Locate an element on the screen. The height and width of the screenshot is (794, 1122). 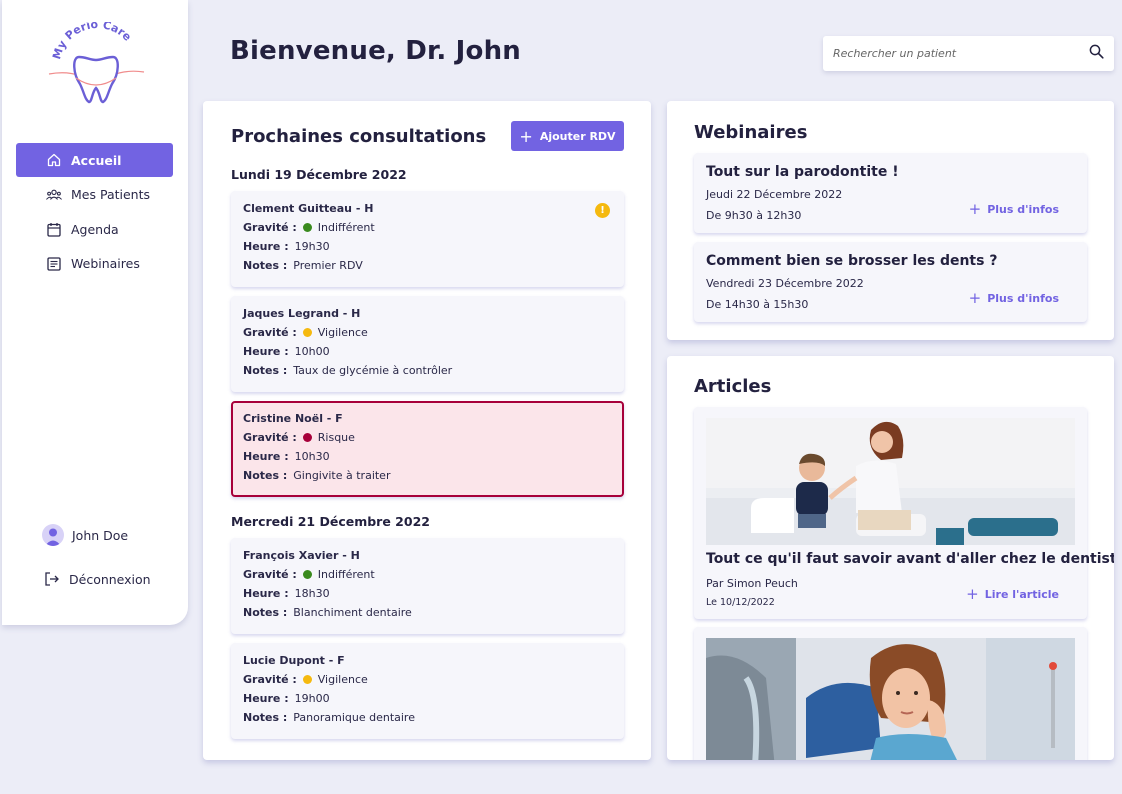
patient-name: Cristine Noël - F is located at coordinates (293, 418).